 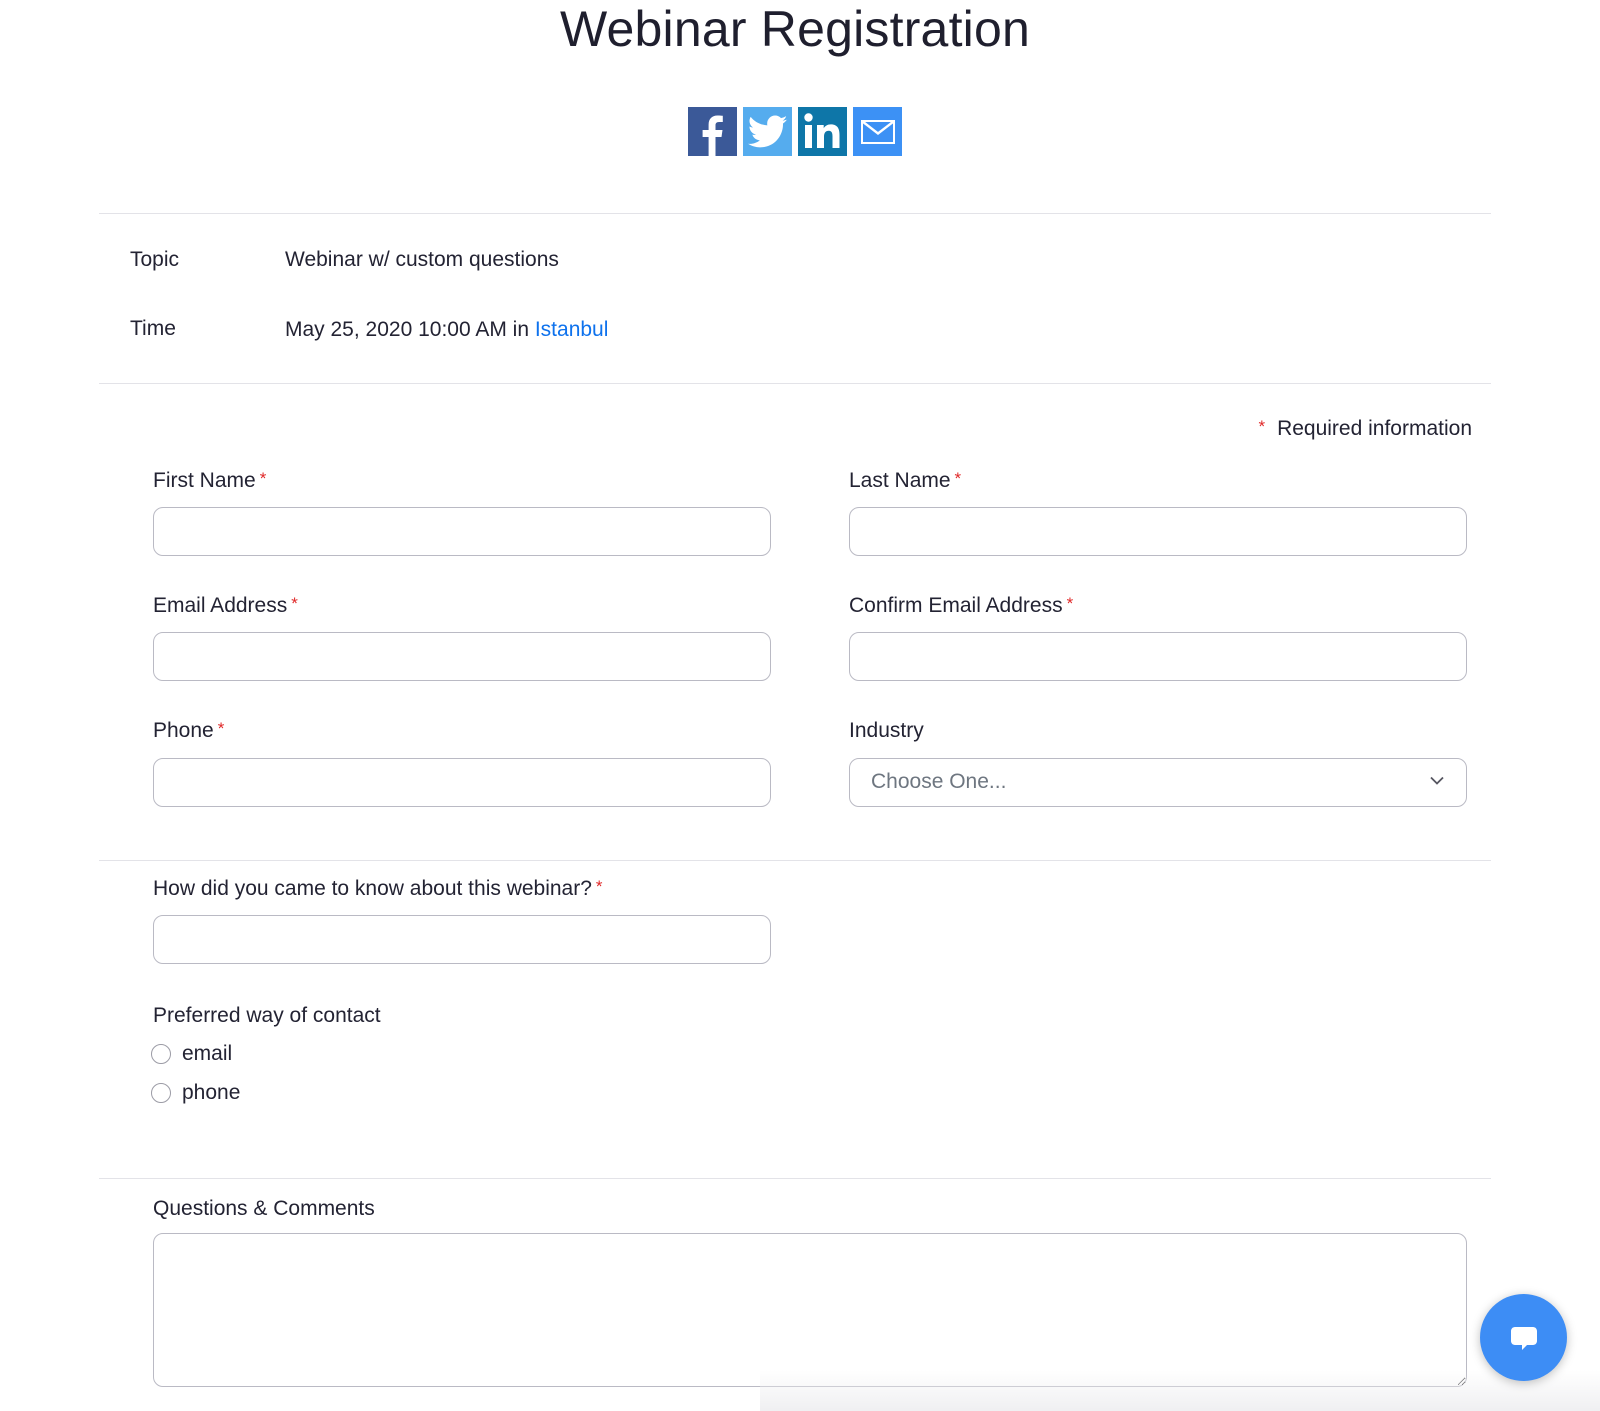 I want to click on first-name-label: First Name *, so click(x=209, y=481).